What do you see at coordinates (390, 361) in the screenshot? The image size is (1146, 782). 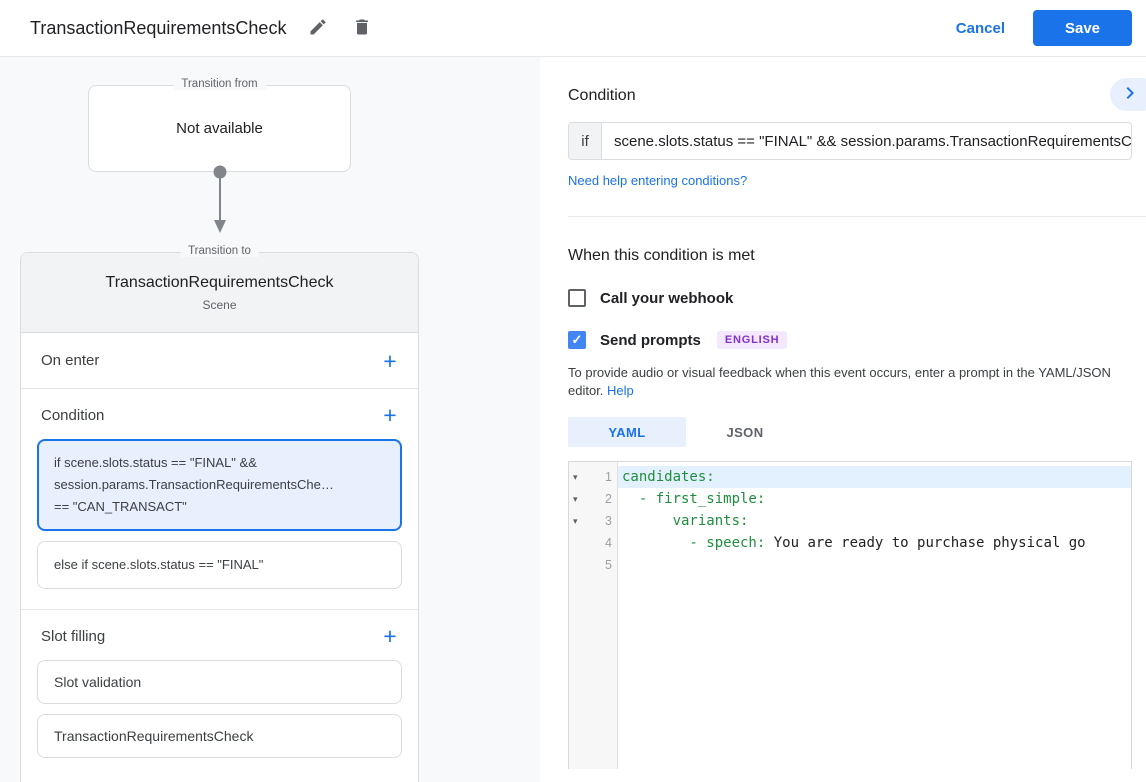 I see `add-on-enter-button: +` at bounding box center [390, 361].